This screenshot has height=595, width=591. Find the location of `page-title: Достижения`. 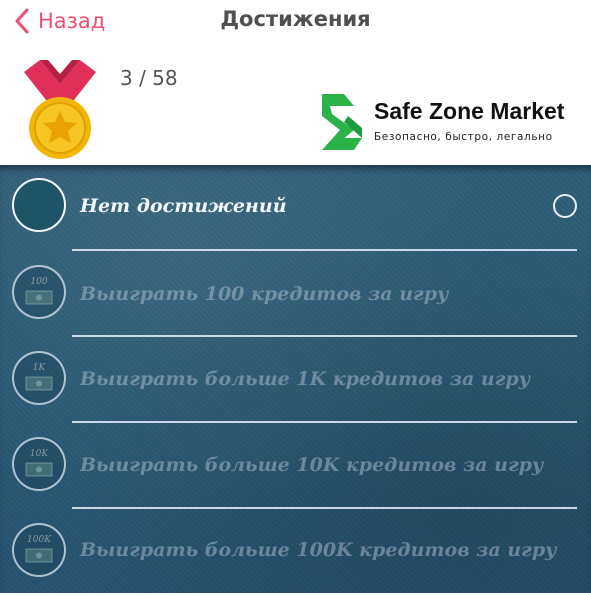

page-title: Достижения is located at coordinates (295, 19).